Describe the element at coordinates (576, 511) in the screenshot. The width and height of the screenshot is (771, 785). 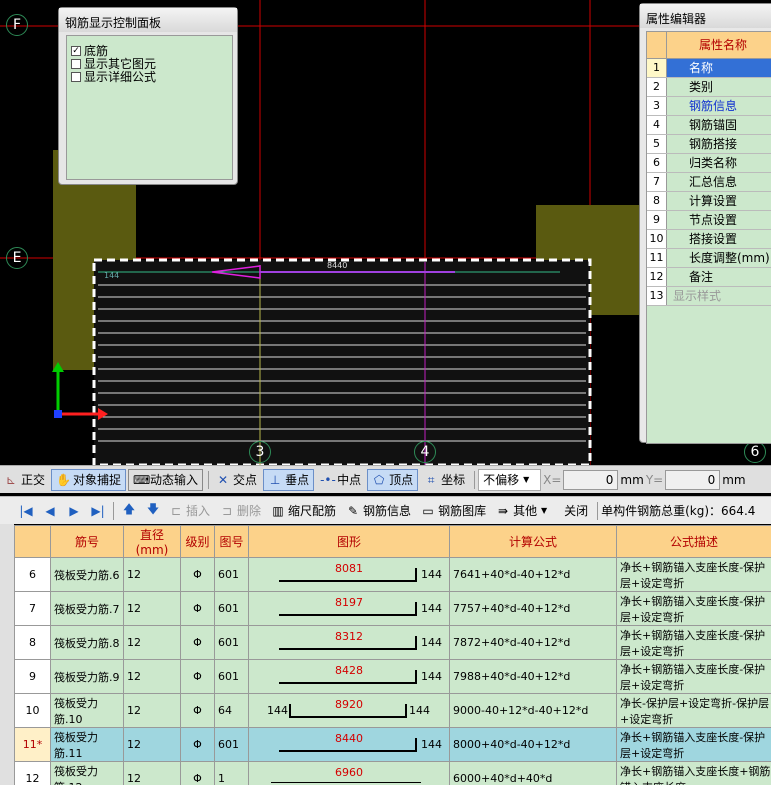
I see `close-button: 关闭` at that location.